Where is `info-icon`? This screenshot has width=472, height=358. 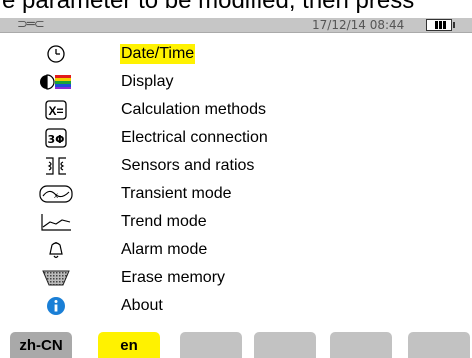
info-icon is located at coordinates (56, 306).